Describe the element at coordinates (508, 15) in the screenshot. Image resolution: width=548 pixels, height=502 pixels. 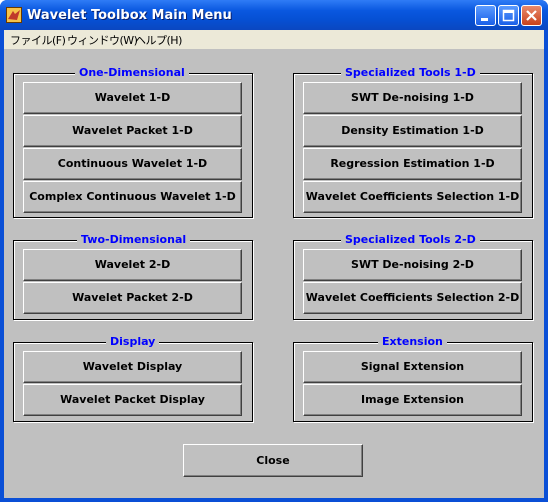
I see `maximize-button` at that location.